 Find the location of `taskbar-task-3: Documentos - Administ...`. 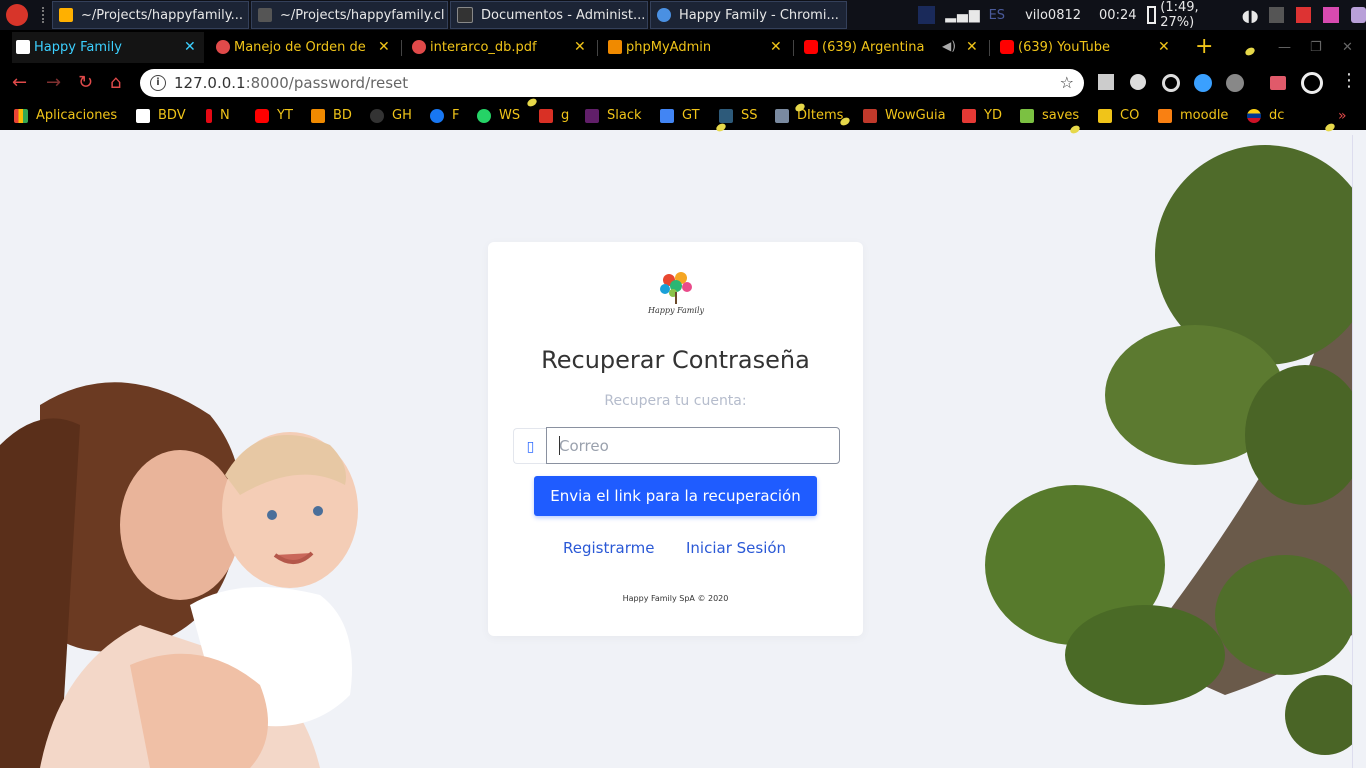

taskbar-task-3: Documentos - Administ... is located at coordinates (549, 15).